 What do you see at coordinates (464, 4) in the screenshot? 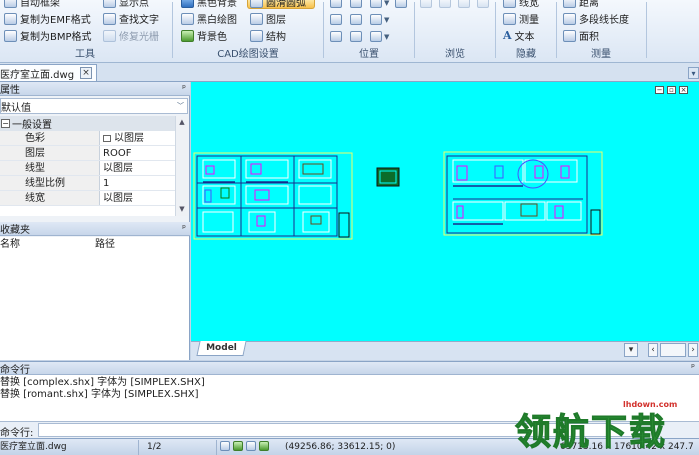
I see `copy-icon` at bounding box center [464, 4].